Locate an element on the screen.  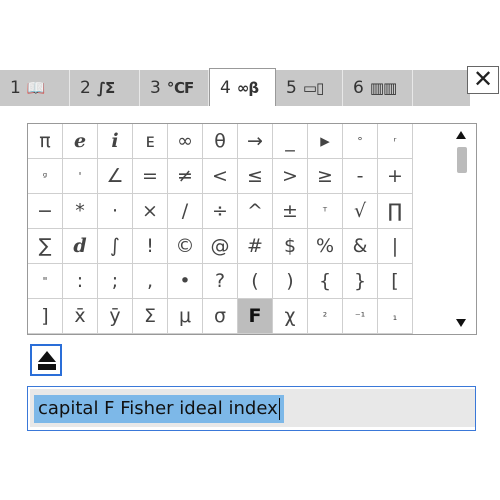
symbols-icon: ∞β is located at coordinates (247, 87).